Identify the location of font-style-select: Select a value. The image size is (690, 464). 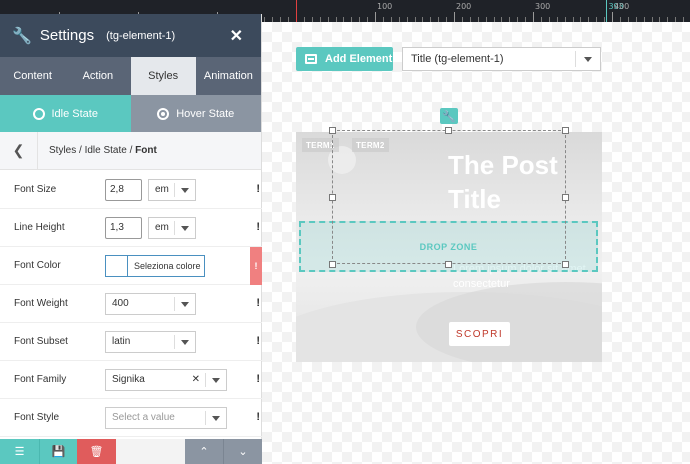
(166, 417).